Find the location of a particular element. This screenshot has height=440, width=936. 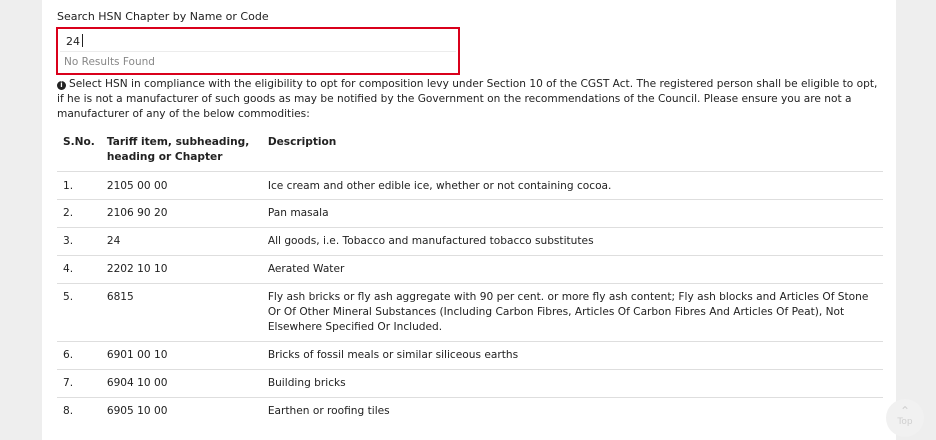

info-circle-icon: i is located at coordinates (61, 85).